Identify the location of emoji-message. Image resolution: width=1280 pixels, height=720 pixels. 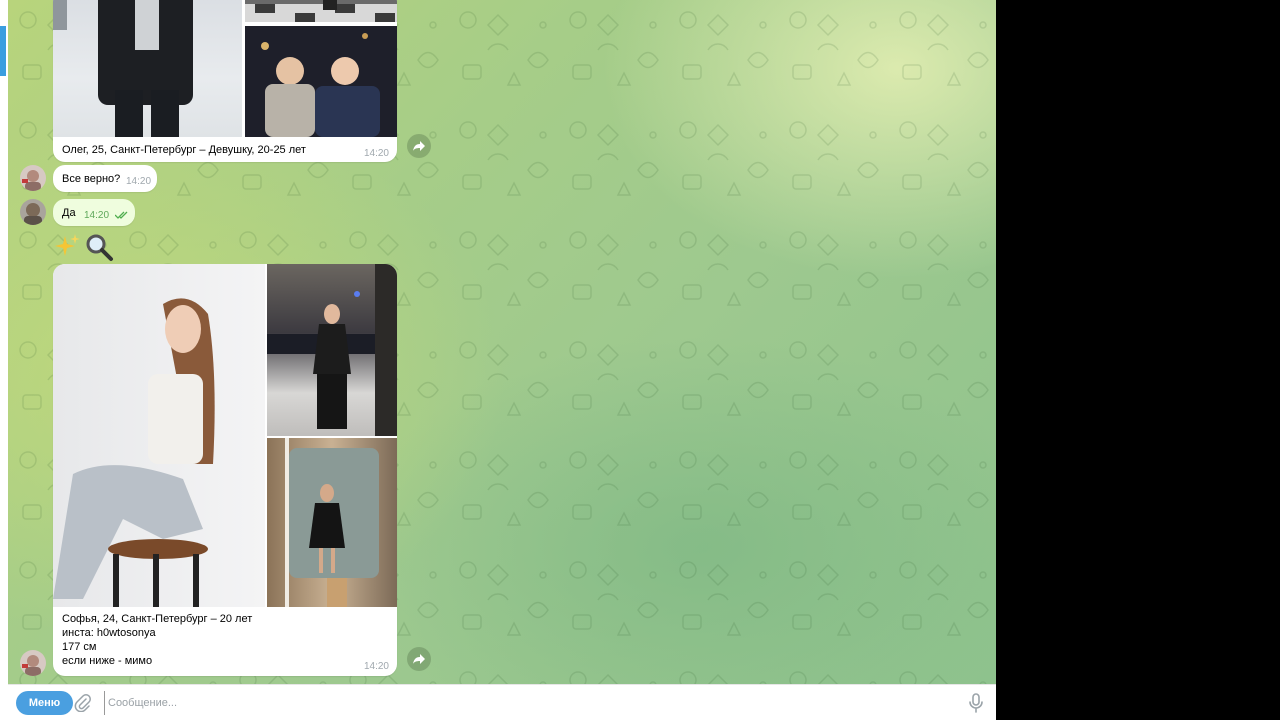
(88, 247).